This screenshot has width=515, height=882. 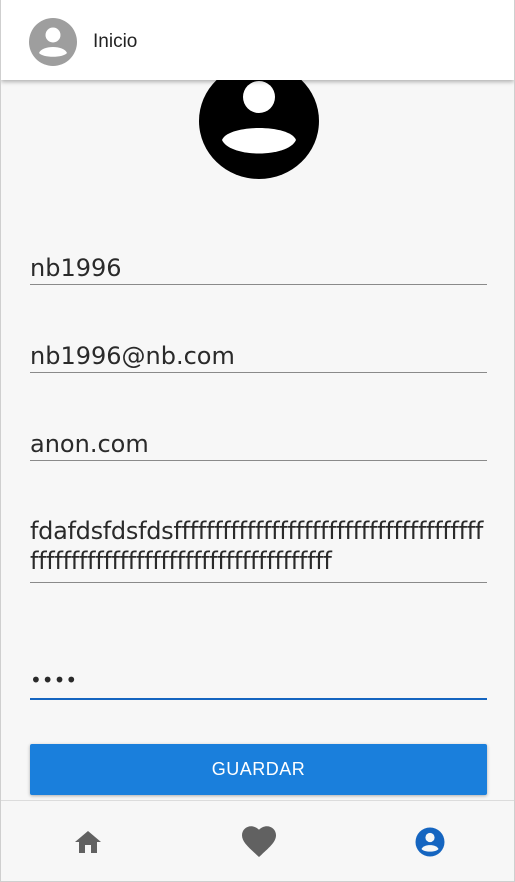 I want to click on nav-profile, so click(x=428, y=841).